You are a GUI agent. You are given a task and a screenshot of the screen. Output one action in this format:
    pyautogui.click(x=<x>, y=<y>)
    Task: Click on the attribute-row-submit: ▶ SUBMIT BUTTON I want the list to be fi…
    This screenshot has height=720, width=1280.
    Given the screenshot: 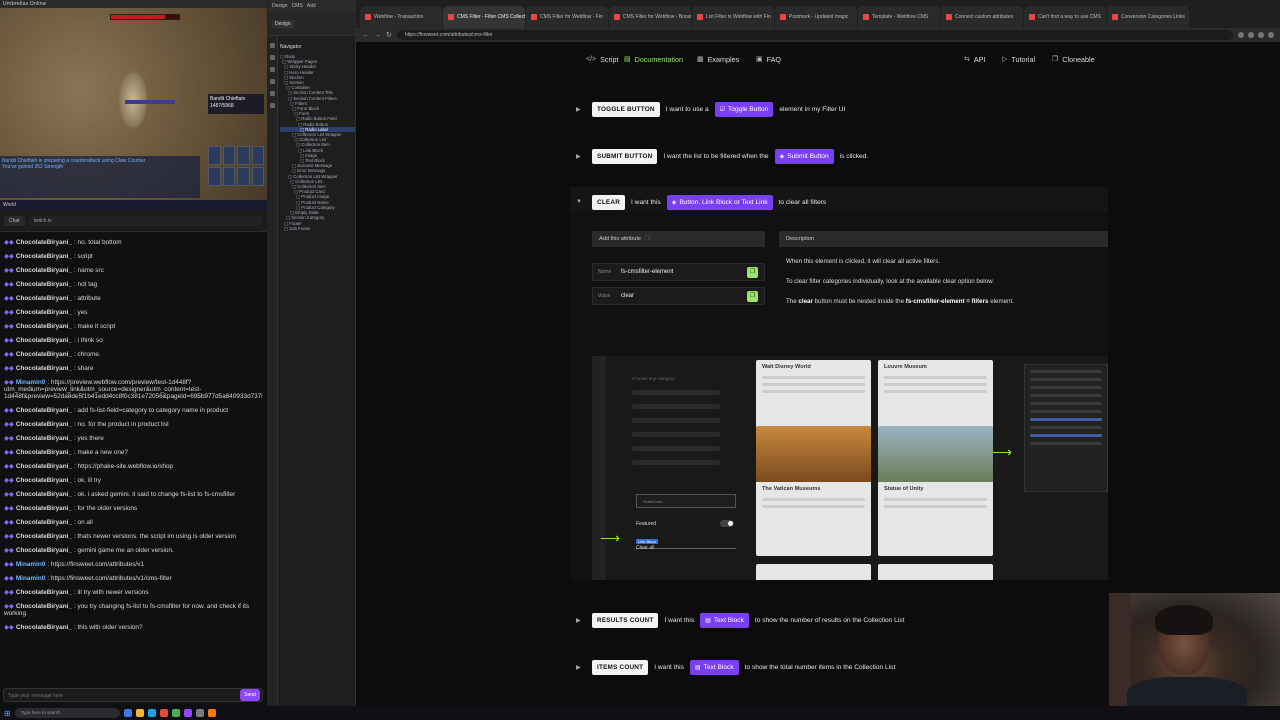 What is the action you would take?
    pyautogui.click(x=839, y=156)
    